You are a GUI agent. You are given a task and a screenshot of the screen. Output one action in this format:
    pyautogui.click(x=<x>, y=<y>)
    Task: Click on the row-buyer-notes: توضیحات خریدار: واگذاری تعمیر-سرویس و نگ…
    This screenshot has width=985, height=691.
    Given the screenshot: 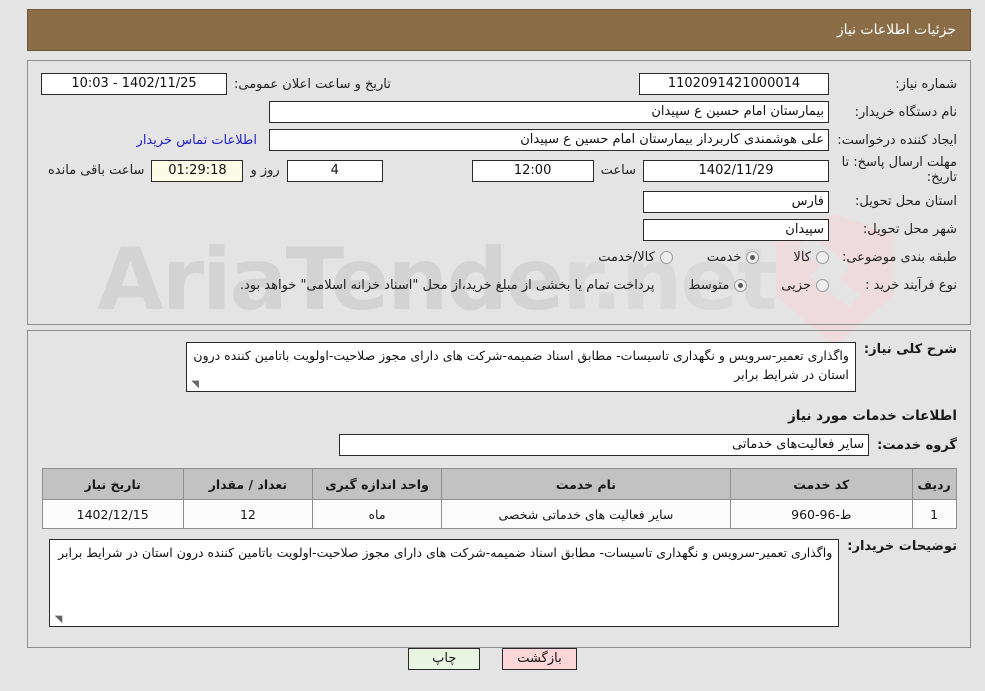 What is the action you would take?
    pyautogui.click(x=499, y=583)
    